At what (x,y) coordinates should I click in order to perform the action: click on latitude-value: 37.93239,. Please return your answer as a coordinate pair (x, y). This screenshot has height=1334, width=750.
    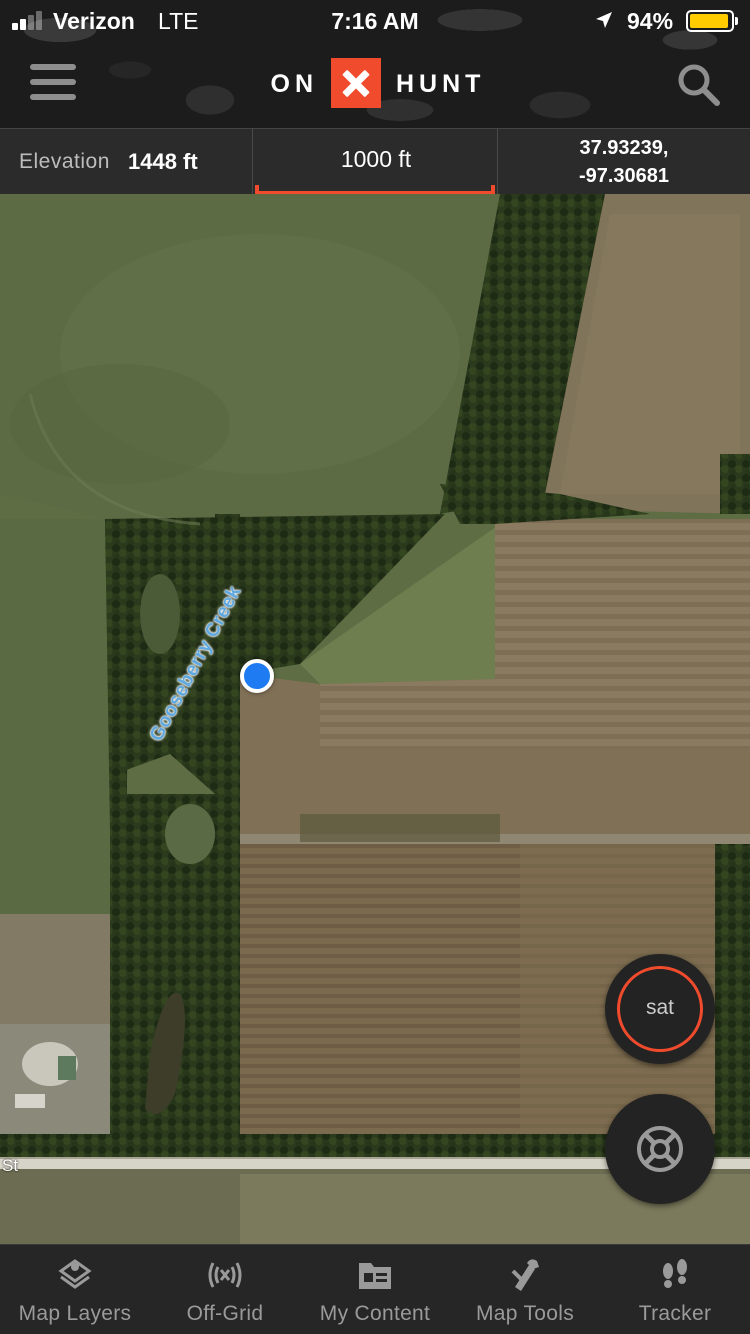
    Looking at the image, I should click on (624, 148).